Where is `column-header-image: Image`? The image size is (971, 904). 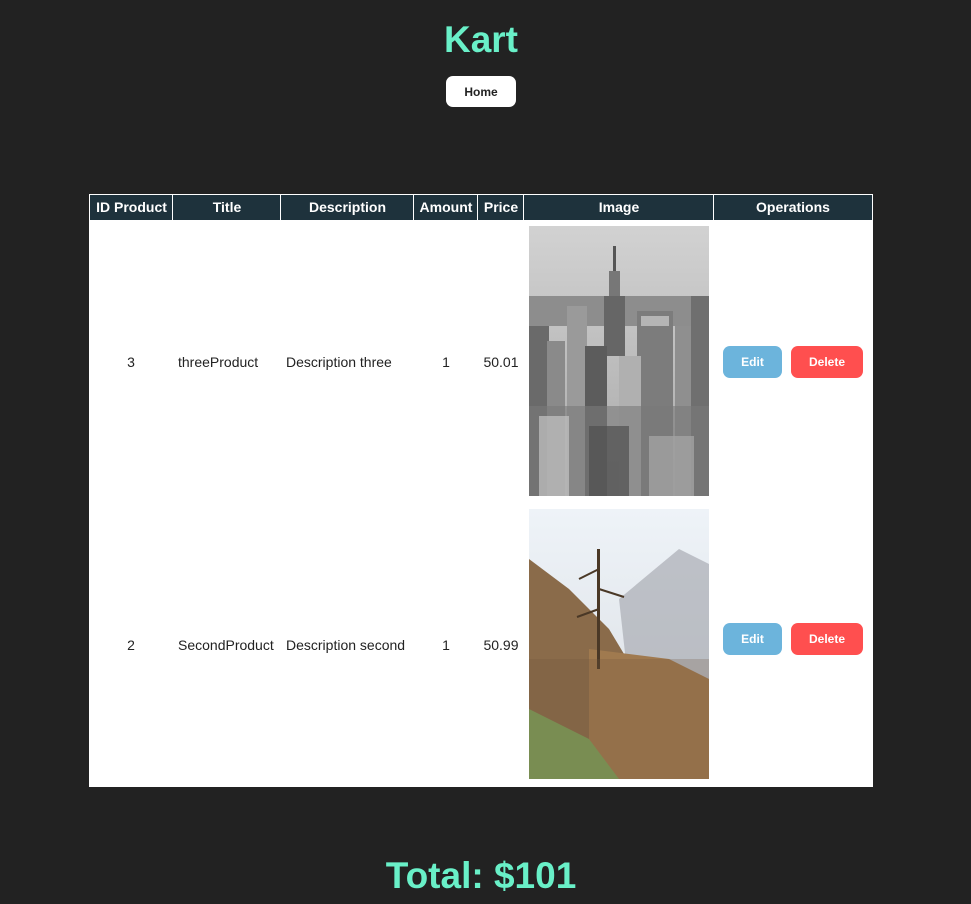 column-header-image: Image is located at coordinates (618, 207).